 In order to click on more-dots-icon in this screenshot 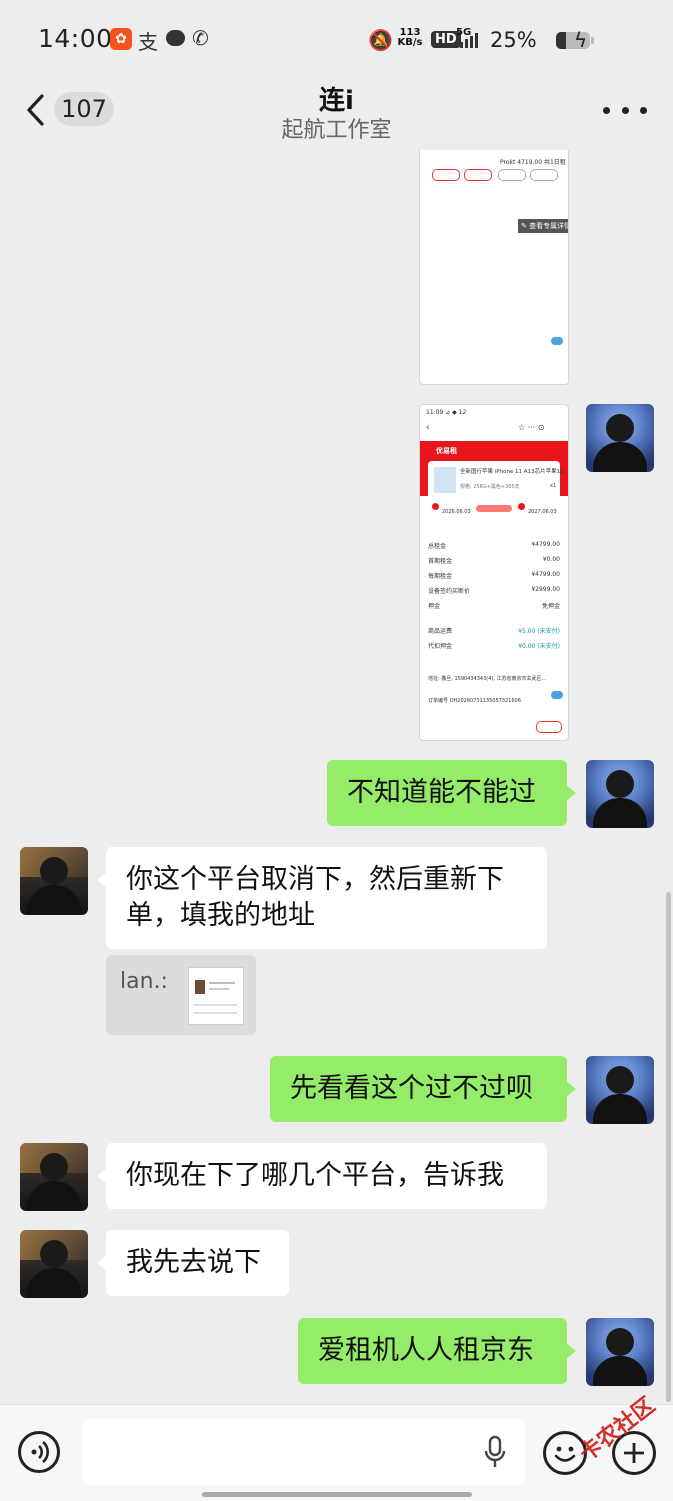, I will do `click(606, 110)`.